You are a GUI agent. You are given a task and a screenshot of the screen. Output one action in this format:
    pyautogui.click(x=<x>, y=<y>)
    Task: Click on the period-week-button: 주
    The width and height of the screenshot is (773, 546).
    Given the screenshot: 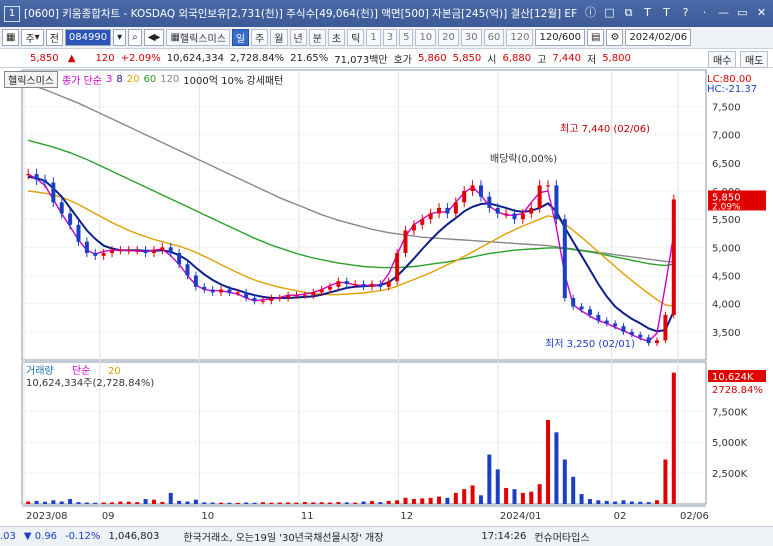 What is the action you would take?
    pyautogui.click(x=260, y=37)
    